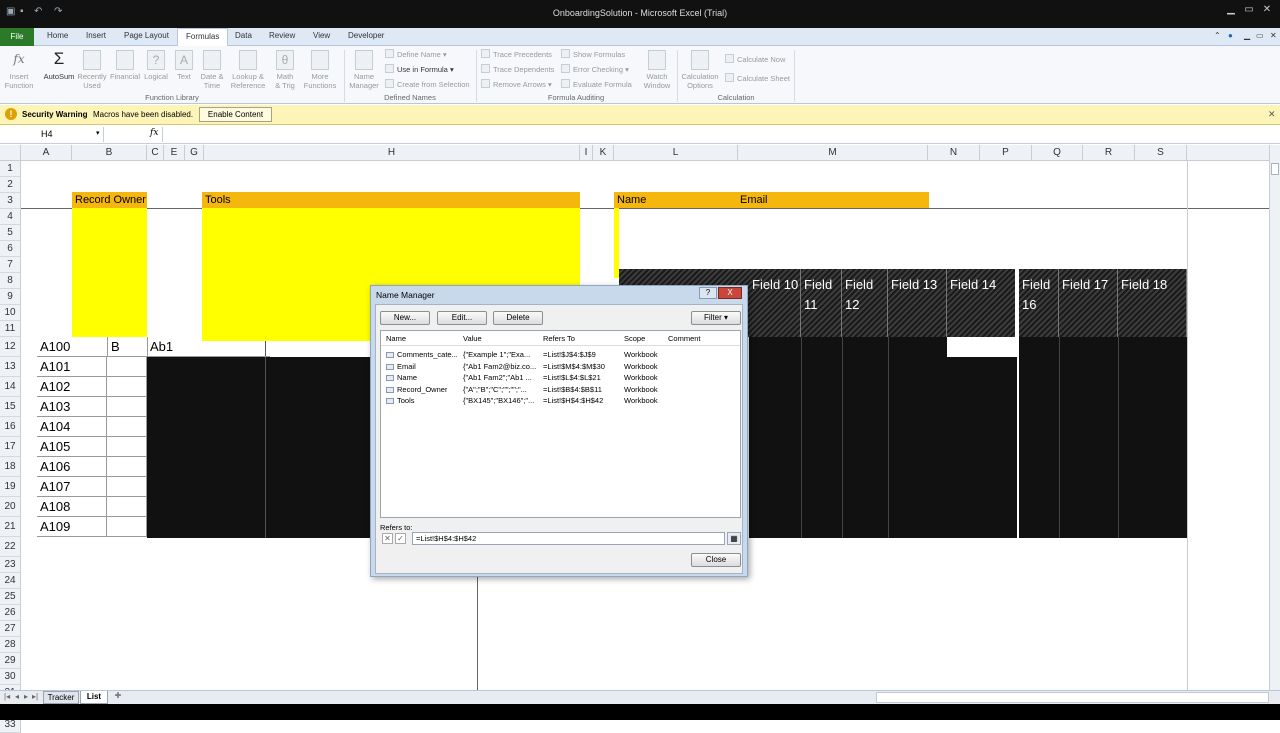 The width and height of the screenshot is (1280, 733). I want to click on enable-content-button: Enable Content, so click(235, 114).